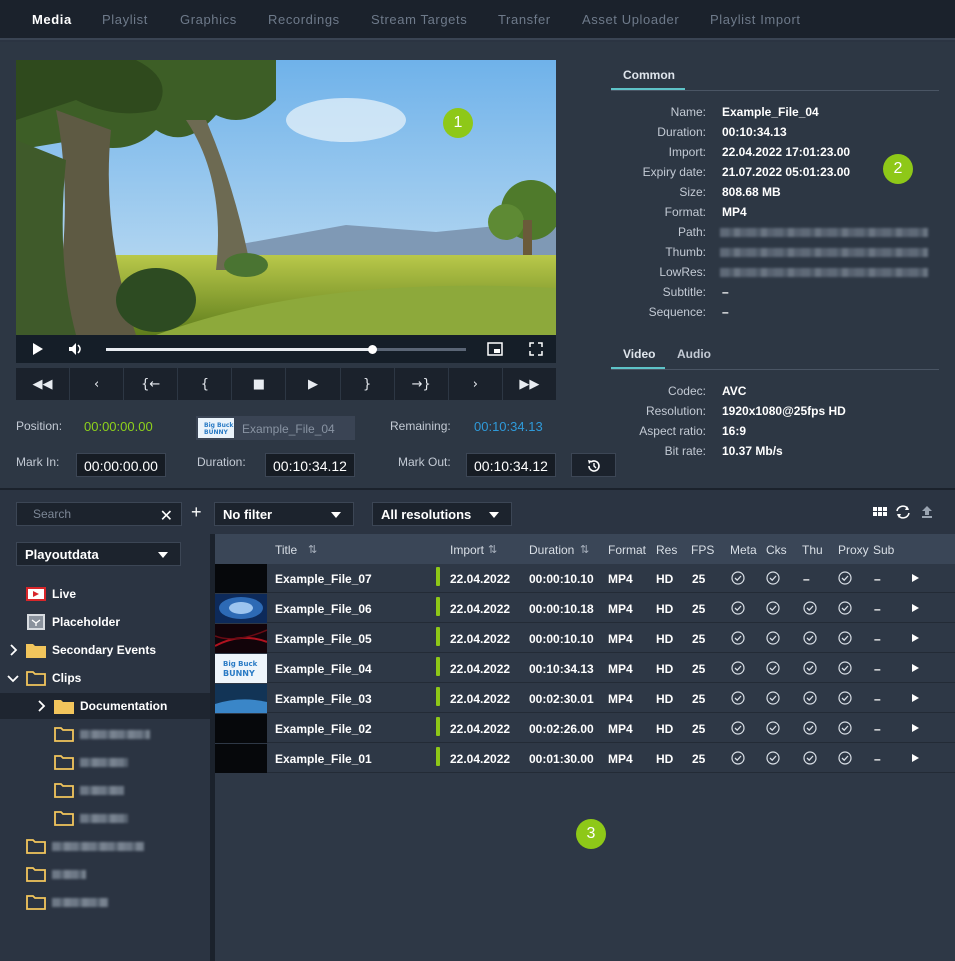 This screenshot has width=955, height=961. Describe the element at coordinates (39, 426) in the screenshot. I see `position-label: Position:` at that location.